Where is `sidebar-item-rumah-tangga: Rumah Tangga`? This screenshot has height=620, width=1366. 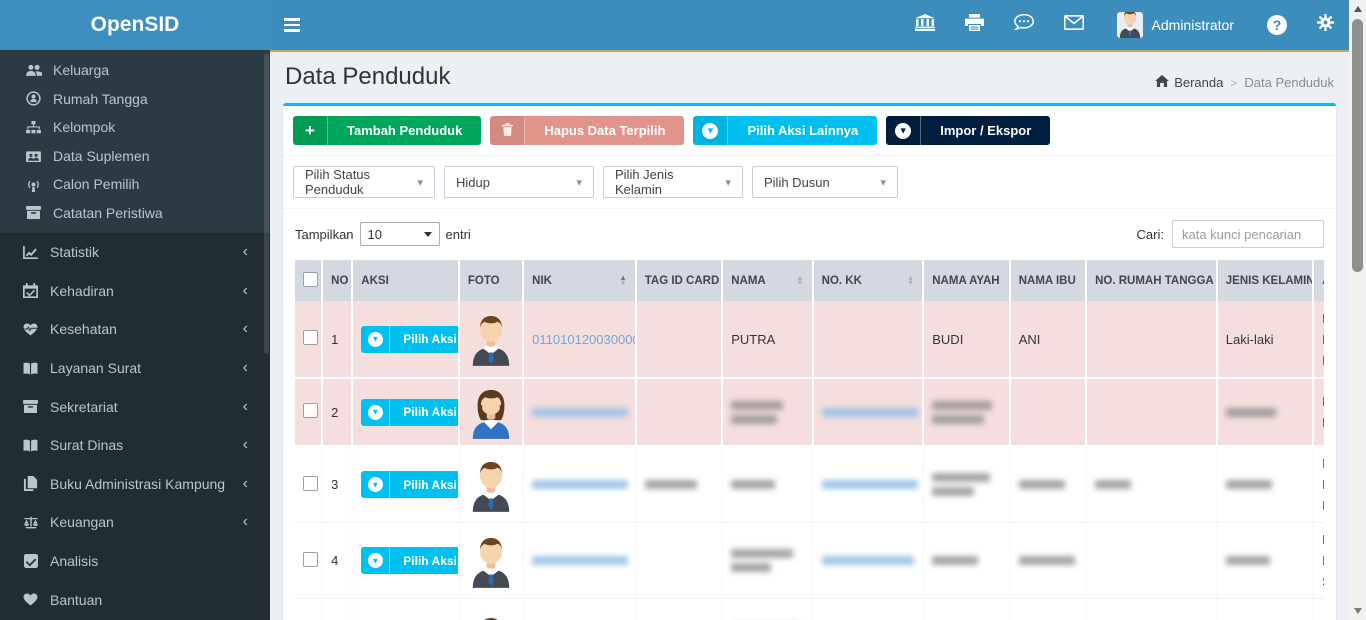 sidebar-item-rumah-tangga: Rumah Tangga is located at coordinates (135, 99).